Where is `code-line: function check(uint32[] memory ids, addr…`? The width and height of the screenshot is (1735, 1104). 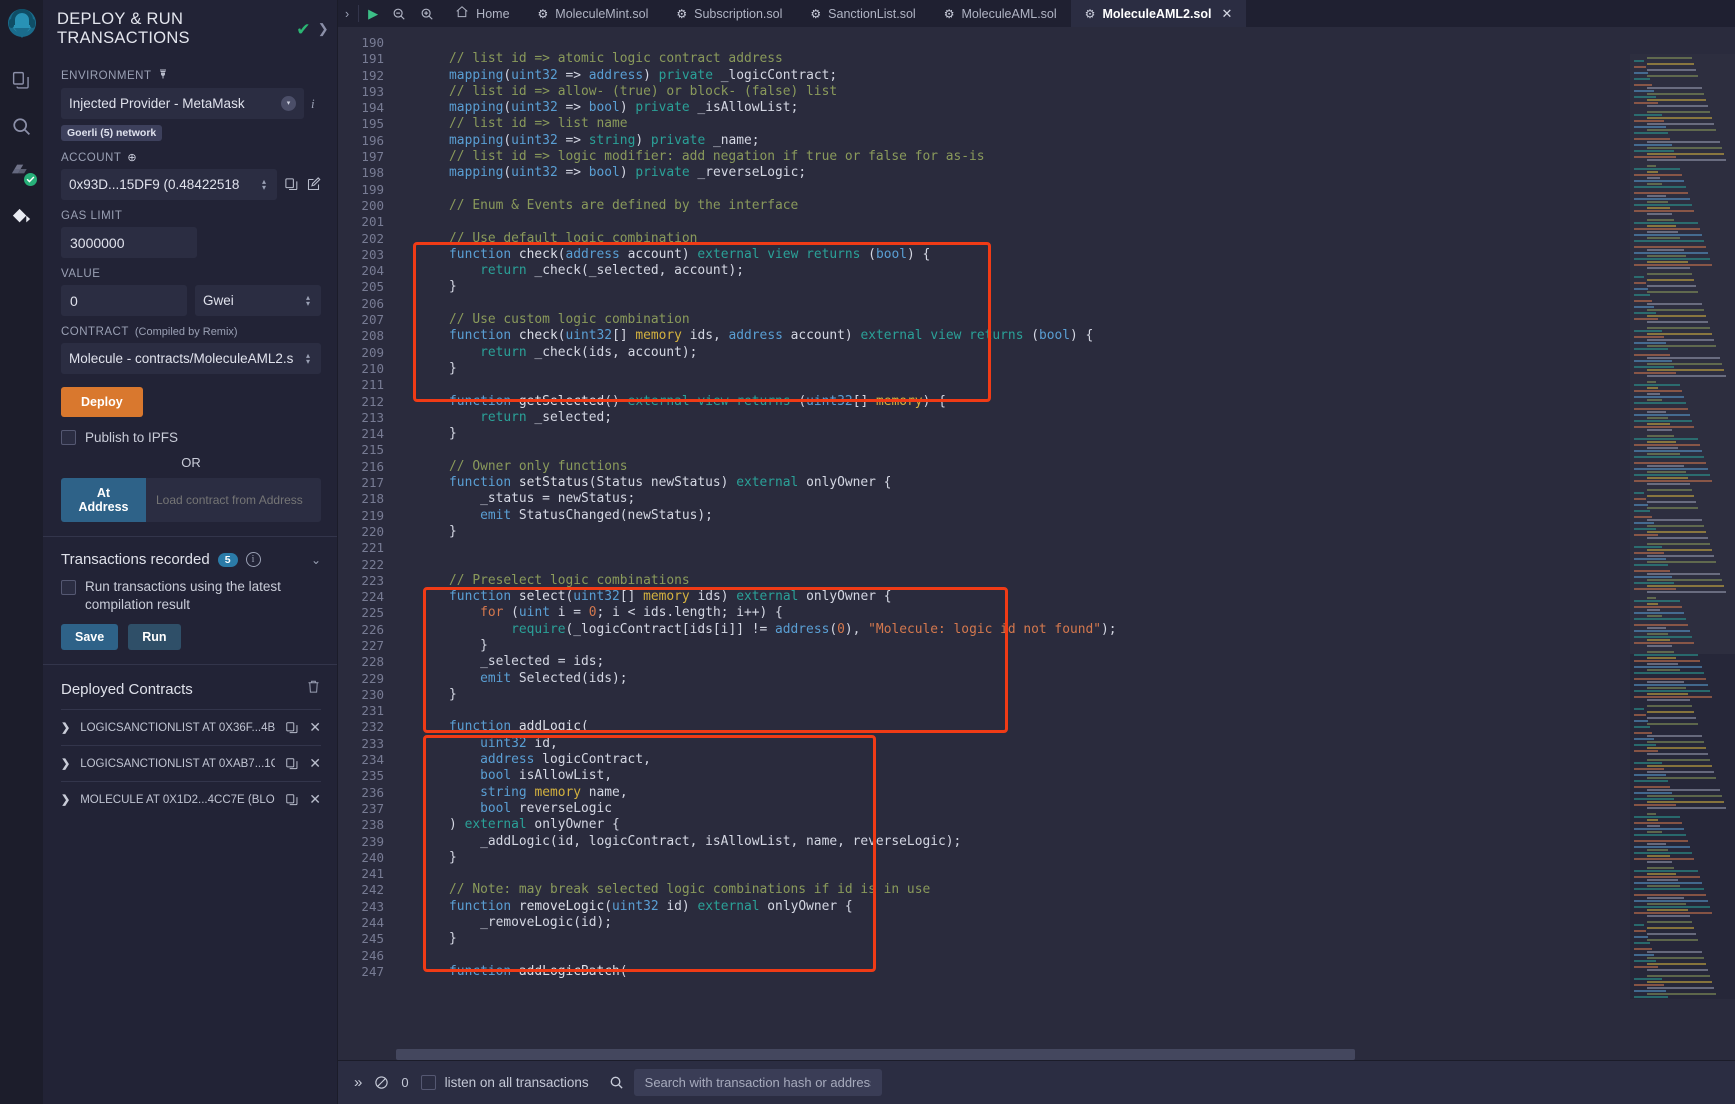 code-line: function check(uint32[] memory ids, addr… is located at coordinates (1065, 336).